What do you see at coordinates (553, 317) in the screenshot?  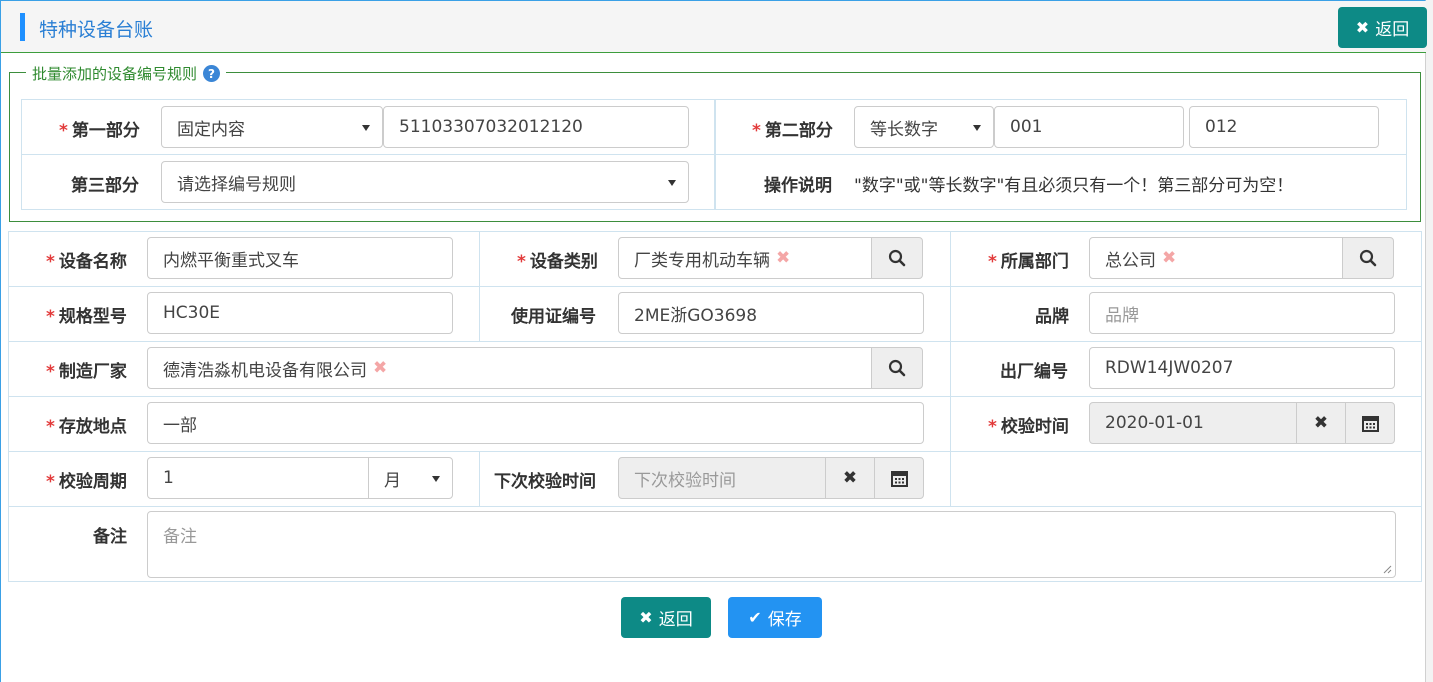 I see `license-no-label: 使用证编号` at bounding box center [553, 317].